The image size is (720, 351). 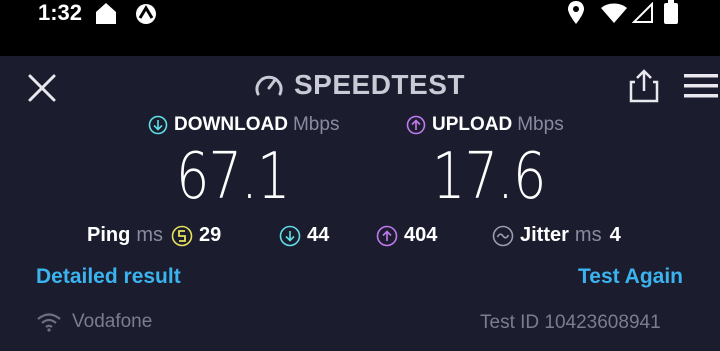 What do you see at coordinates (60, 12) in the screenshot?
I see `status-time: 1:32` at bounding box center [60, 12].